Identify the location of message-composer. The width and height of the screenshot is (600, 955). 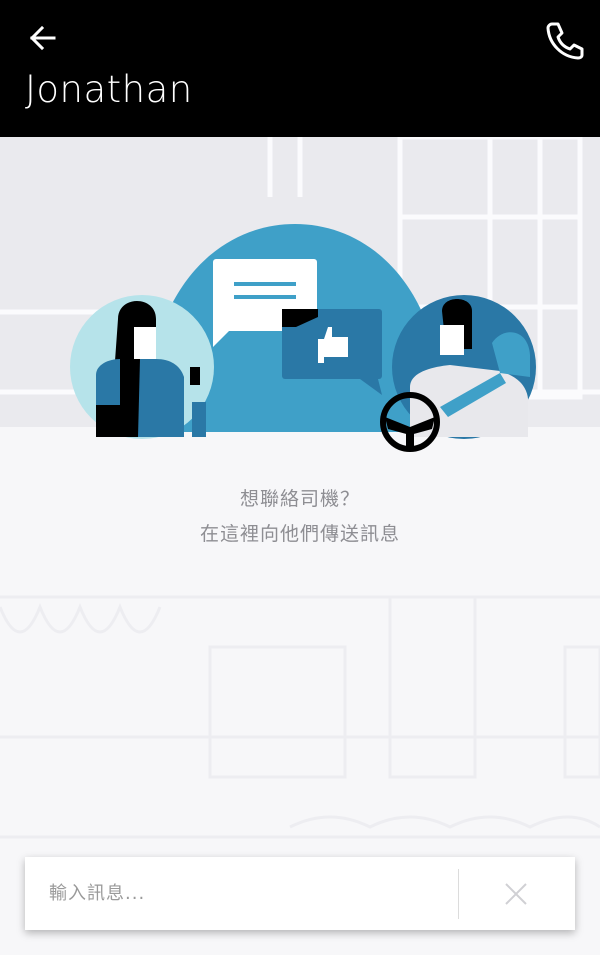
(300, 893).